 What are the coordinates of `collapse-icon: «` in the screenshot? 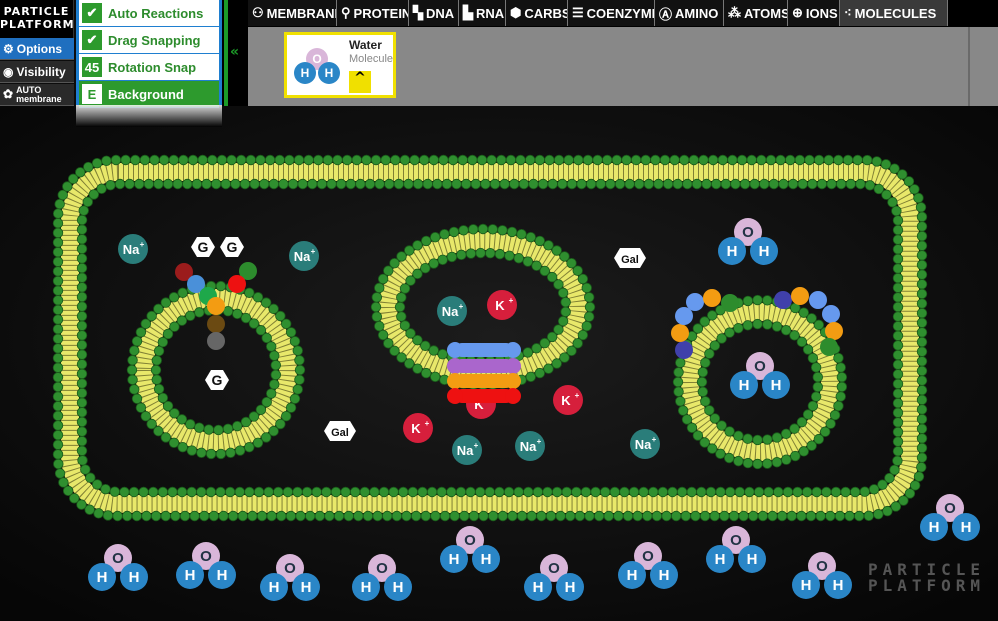 It's located at (234, 52).